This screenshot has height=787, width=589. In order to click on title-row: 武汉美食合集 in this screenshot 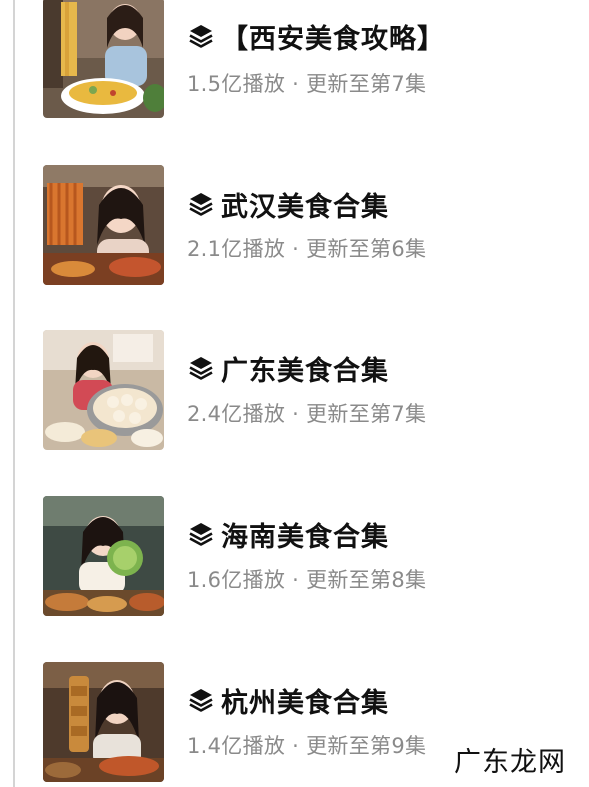, I will do `click(288, 204)`.